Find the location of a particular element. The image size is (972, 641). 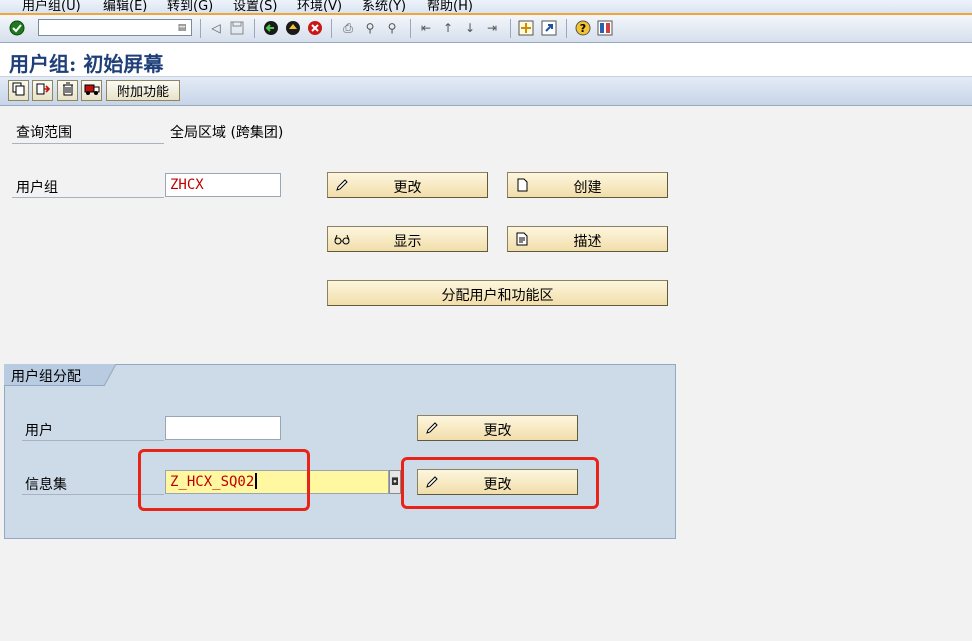

help-icon: ? is located at coordinates (583, 28).